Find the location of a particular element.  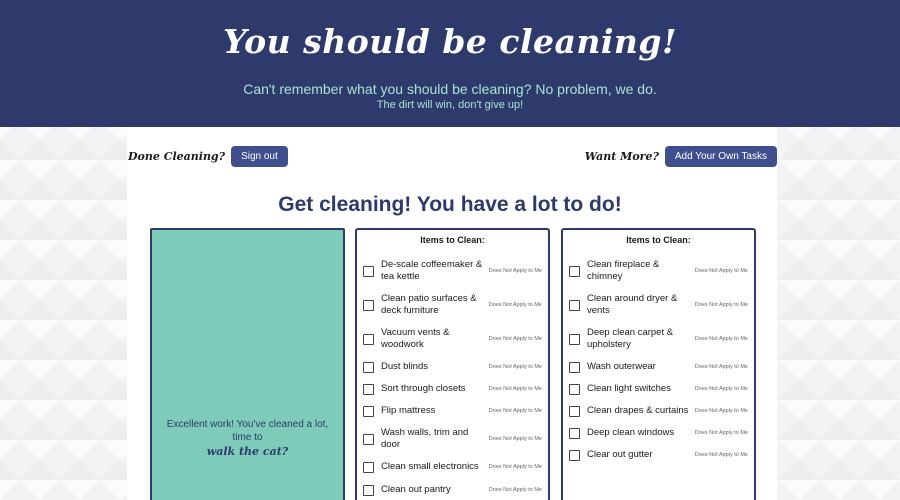

done-cleaning-label: Done Cleaning? is located at coordinates (177, 156).